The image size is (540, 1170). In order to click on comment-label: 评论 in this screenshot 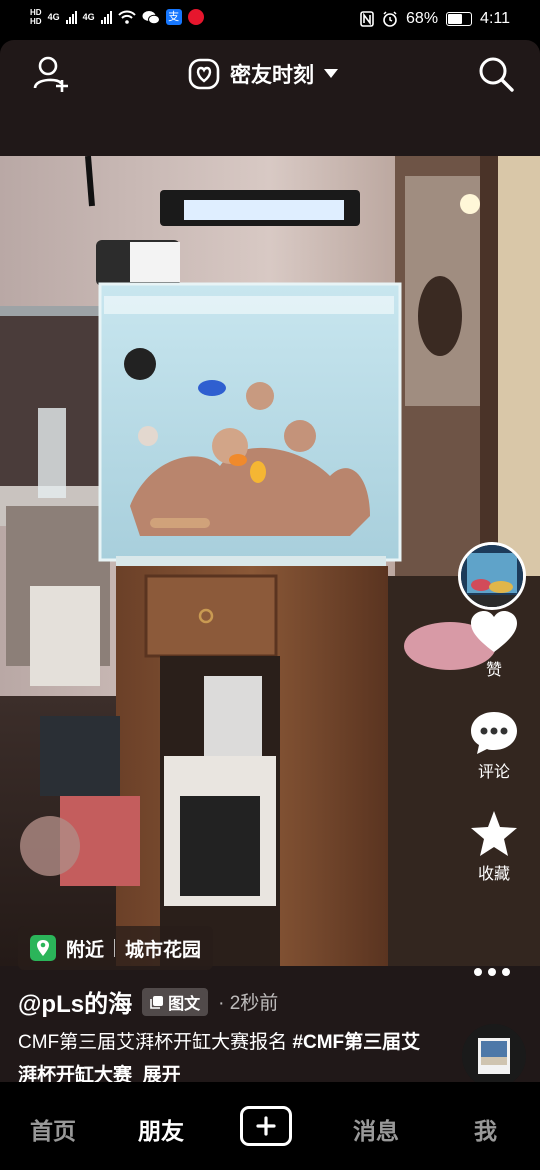, I will do `click(493, 772)`.